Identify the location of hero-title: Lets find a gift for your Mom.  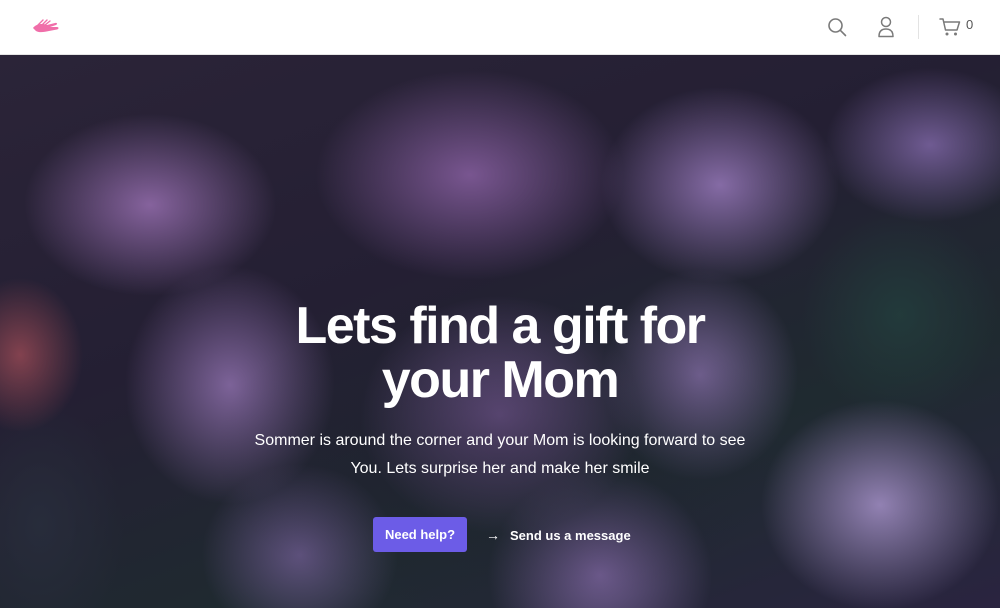
(500, 353).